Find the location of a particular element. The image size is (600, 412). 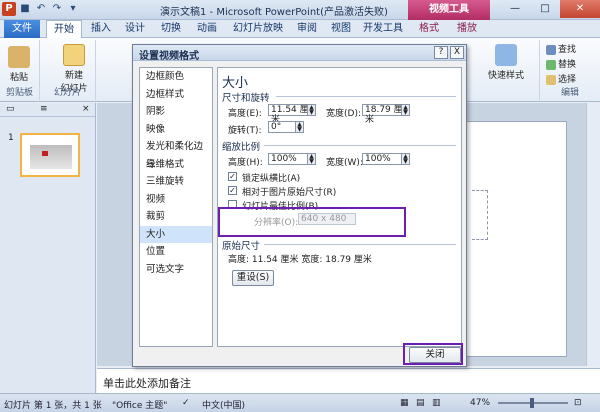

help-button: ? is located at coordinates (441, 52).